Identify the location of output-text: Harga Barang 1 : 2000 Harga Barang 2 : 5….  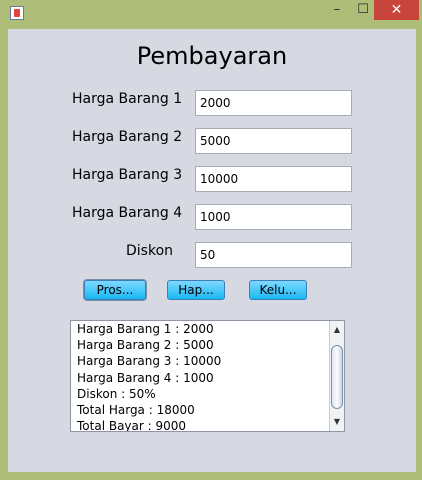
(149, 376).